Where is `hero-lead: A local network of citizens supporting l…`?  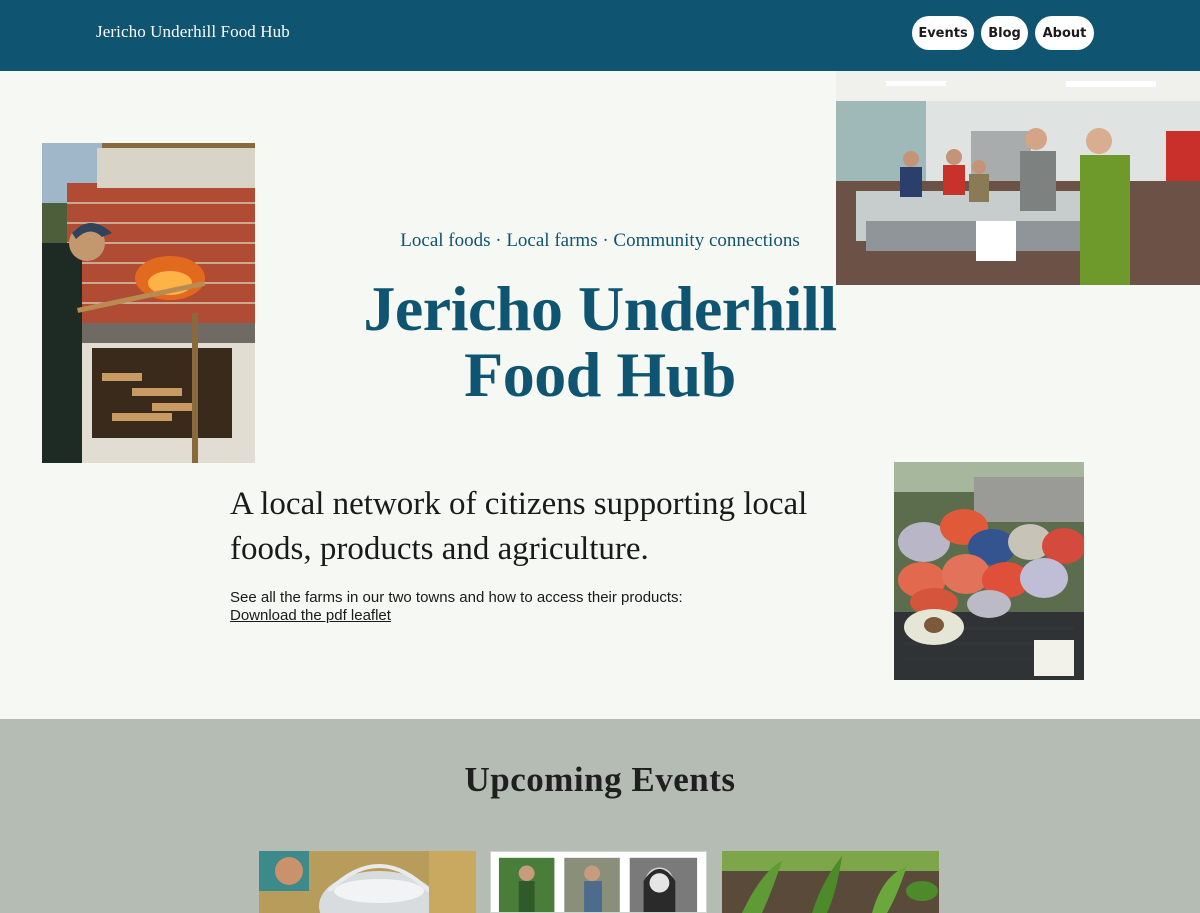 hero-lead: A local network of citizens supporting l… is located at coordinates (519, 526).